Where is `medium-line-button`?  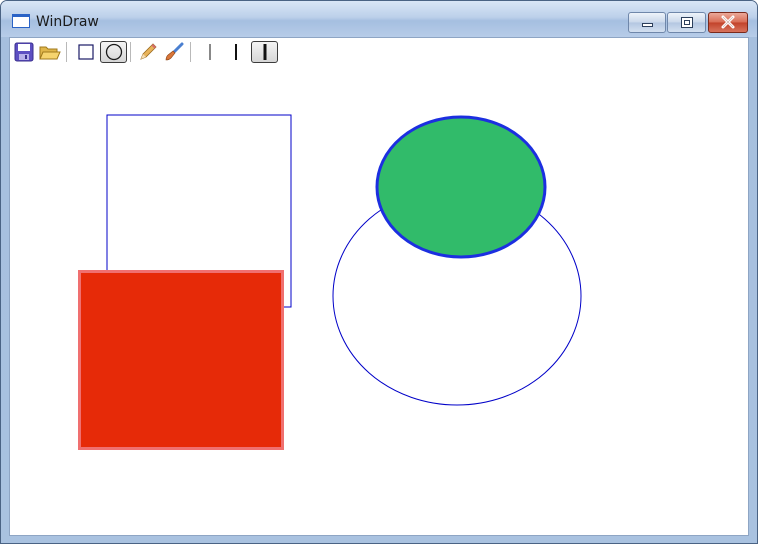
medium-line-button is located at coordinates (236, 52).